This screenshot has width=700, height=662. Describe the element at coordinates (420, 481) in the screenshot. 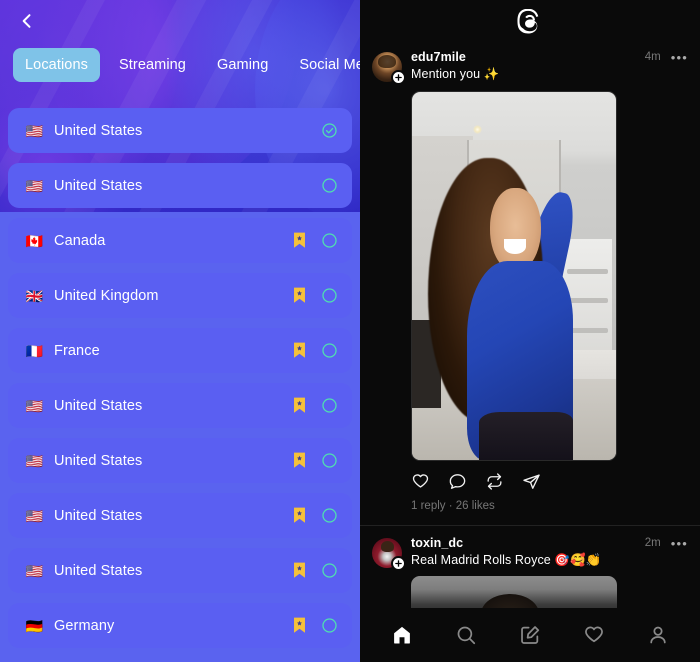

I see `like-icon` at that location.